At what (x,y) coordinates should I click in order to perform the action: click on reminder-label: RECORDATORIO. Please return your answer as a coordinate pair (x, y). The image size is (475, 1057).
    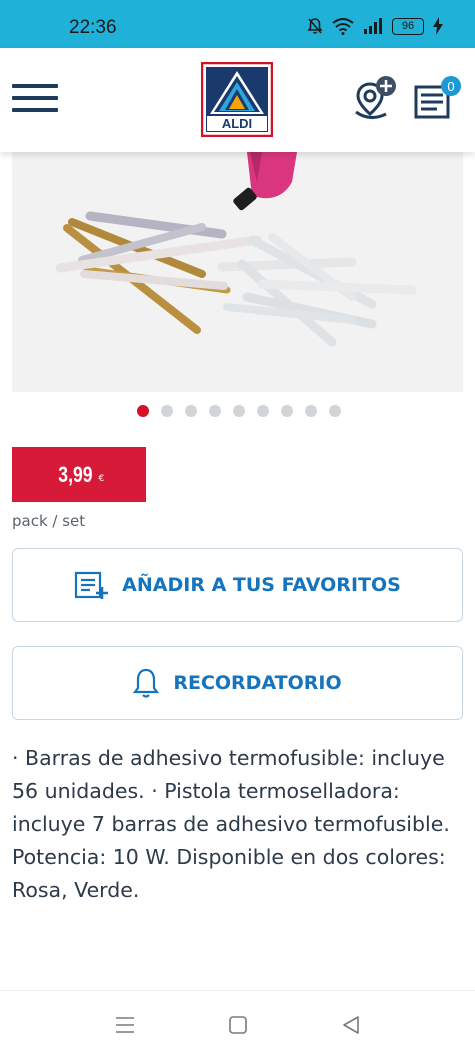
    Looking at the image, I should click on (257, 683).